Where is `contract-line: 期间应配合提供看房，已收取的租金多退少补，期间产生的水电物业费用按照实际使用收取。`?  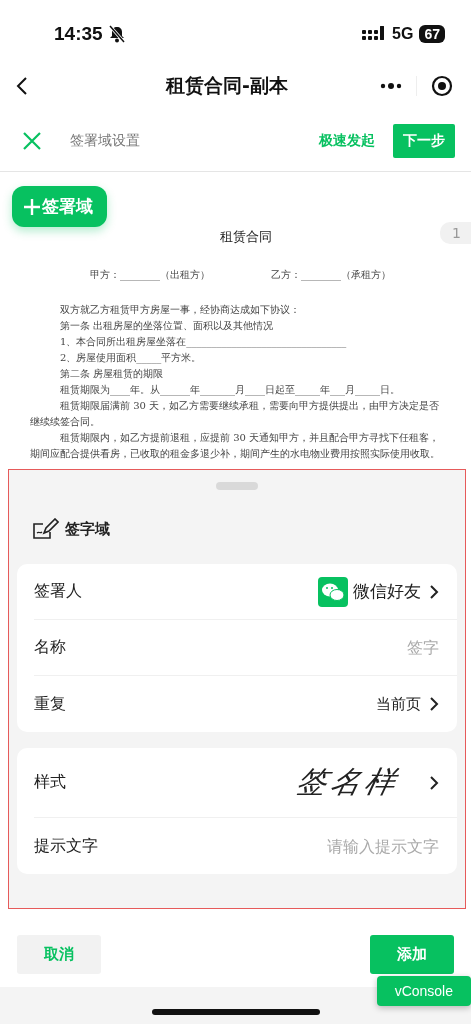 contract-line: 期间应配合提供看房，已收取的租金多退少补，期间产生的水电物业费用按照实际使用收取。 is located at coordinates (235, 454).